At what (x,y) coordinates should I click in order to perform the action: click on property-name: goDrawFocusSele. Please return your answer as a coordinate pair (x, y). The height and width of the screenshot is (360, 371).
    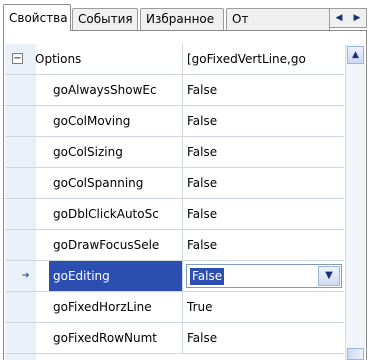
    Looking at the image, I should click on (116, 245).